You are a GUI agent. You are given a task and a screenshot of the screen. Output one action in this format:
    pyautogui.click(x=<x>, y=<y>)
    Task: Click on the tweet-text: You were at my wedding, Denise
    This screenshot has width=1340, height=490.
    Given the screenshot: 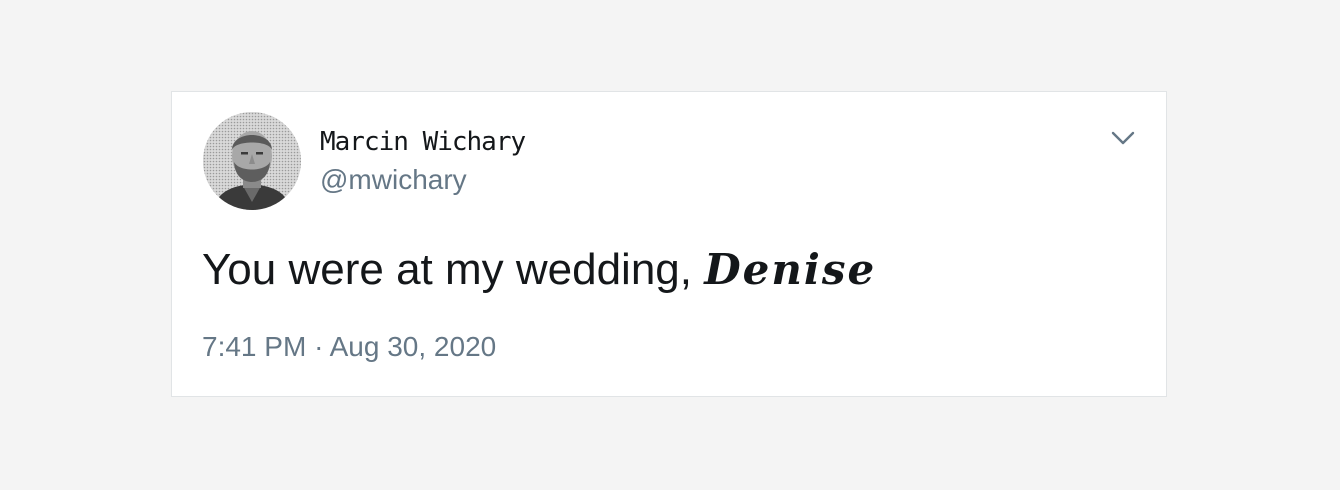 What is the action you would take?
    pyautogui.click(x=539, y=270)
    